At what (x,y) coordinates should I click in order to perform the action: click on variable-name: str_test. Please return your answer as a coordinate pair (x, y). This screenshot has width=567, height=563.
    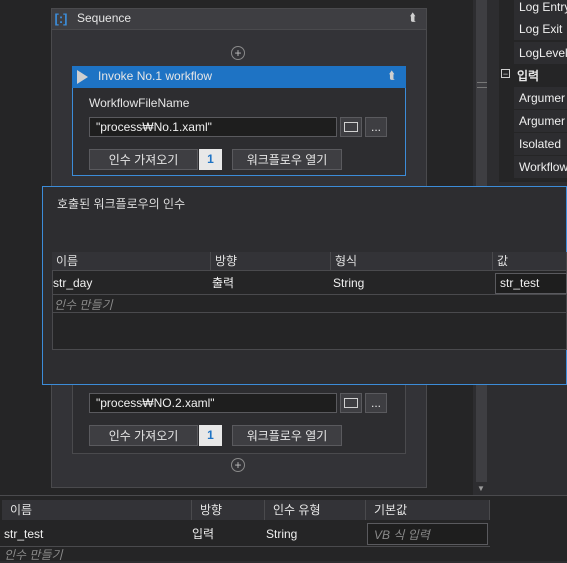
    Looking at the image, I should click on (23, 534).